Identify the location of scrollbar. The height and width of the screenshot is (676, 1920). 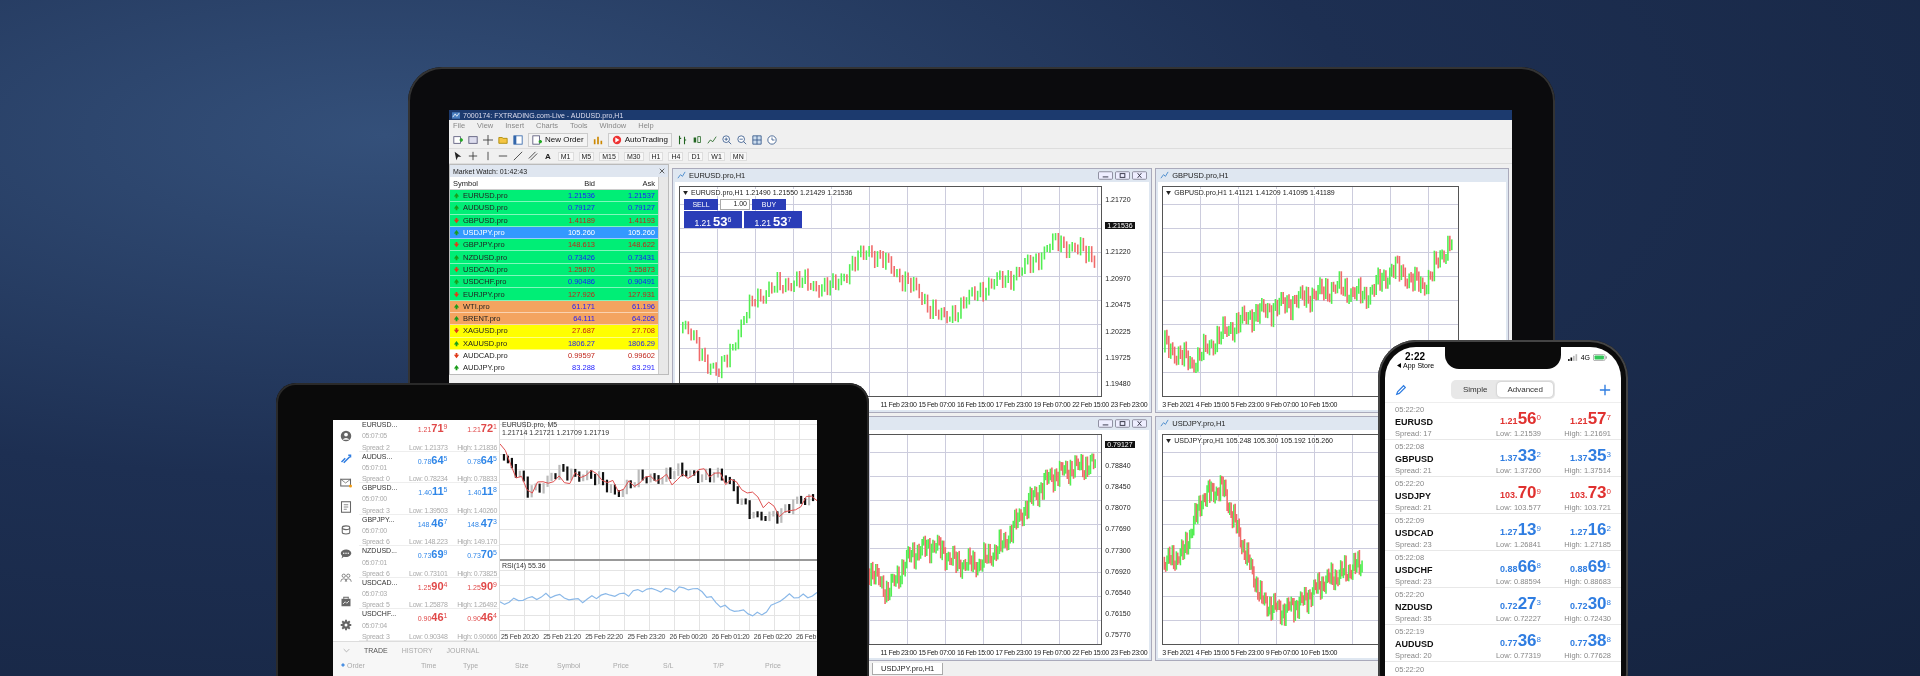
(663, 276).